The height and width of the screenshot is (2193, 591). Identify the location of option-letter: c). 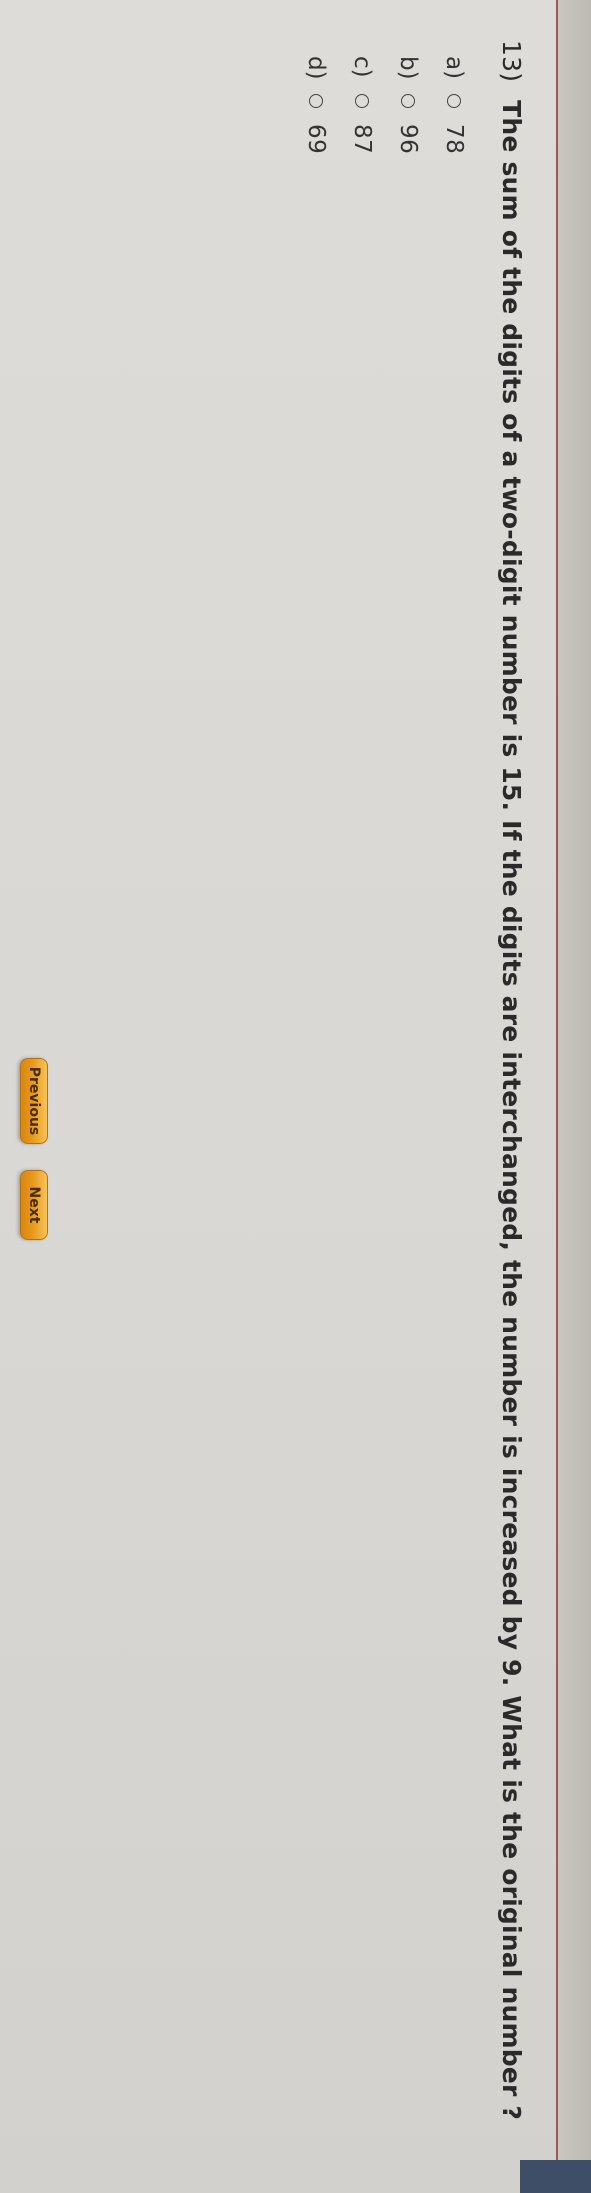
(362, 67).